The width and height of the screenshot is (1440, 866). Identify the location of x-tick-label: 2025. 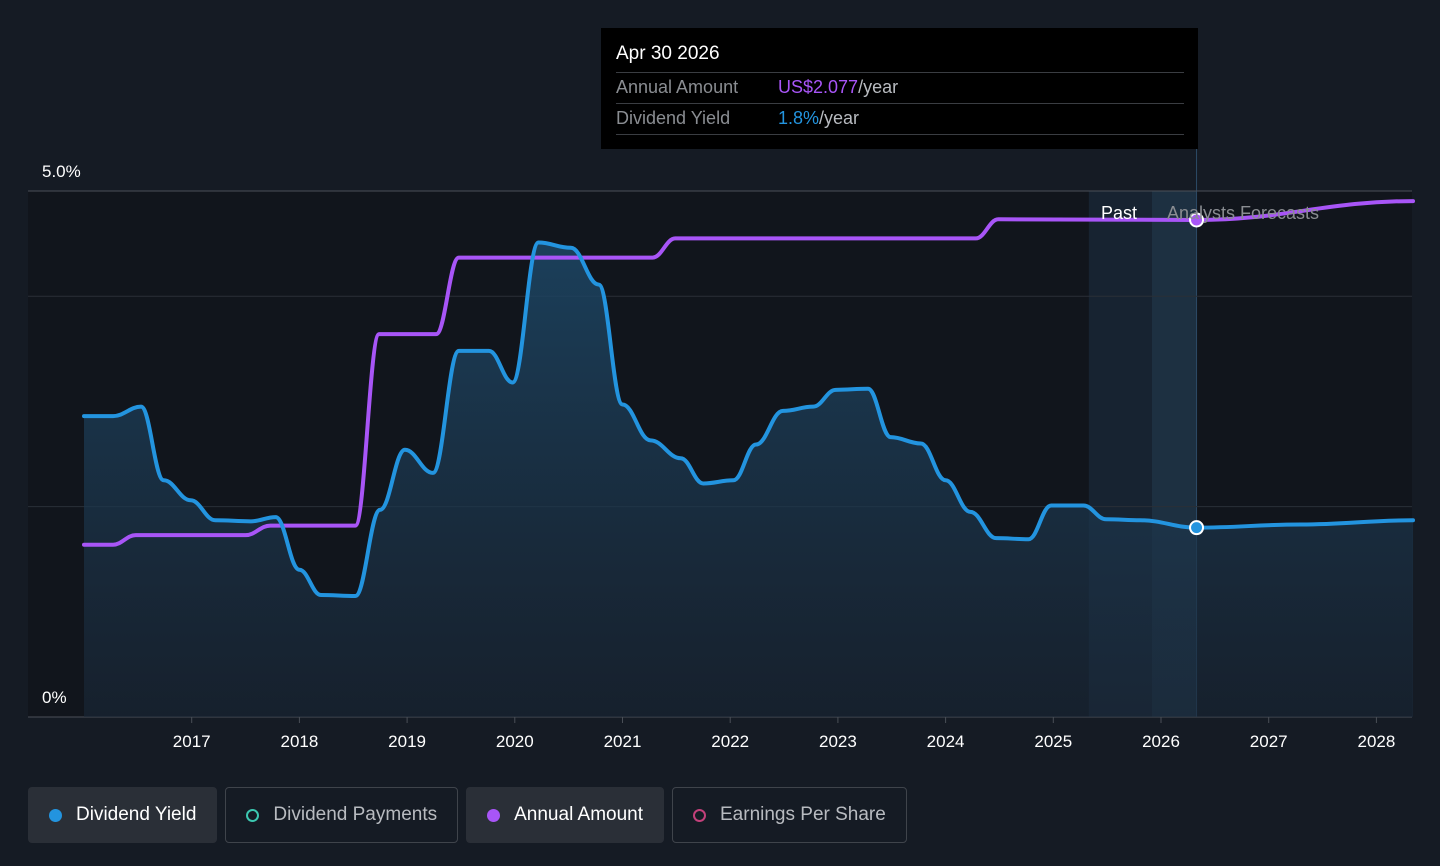
(1053, 741).